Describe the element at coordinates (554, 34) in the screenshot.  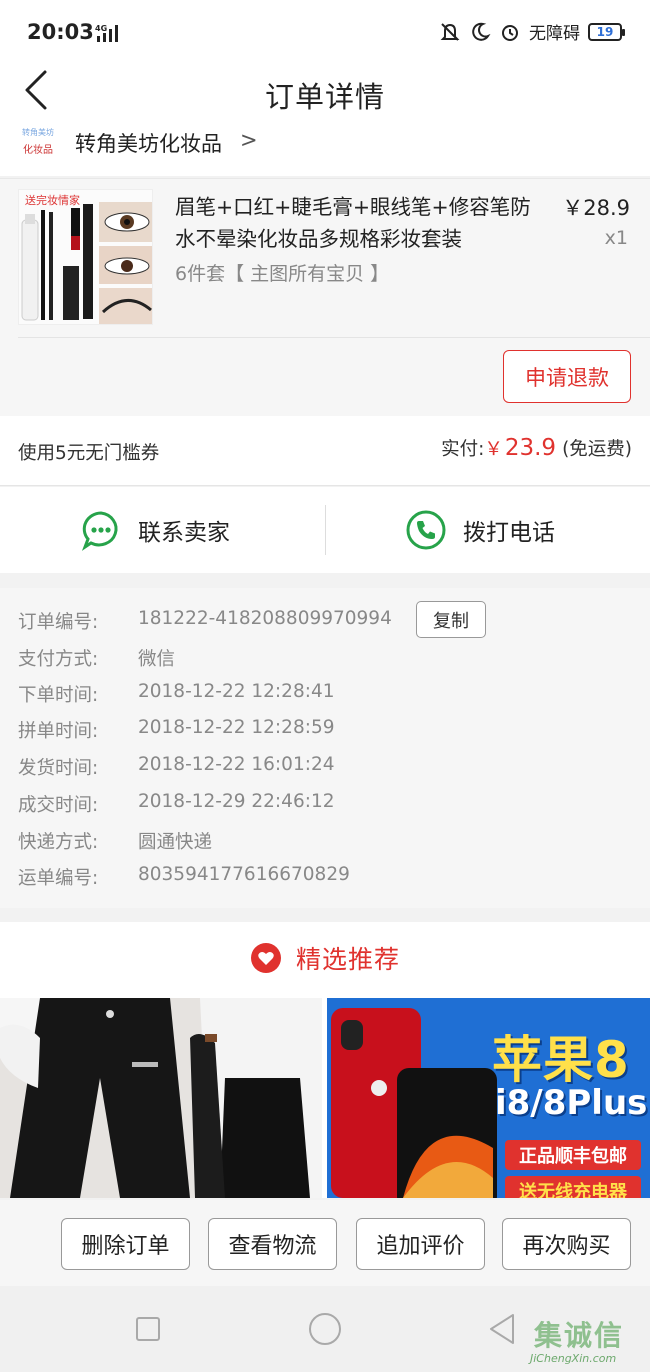
I see `accessibility-label: 无障碍` at that location.